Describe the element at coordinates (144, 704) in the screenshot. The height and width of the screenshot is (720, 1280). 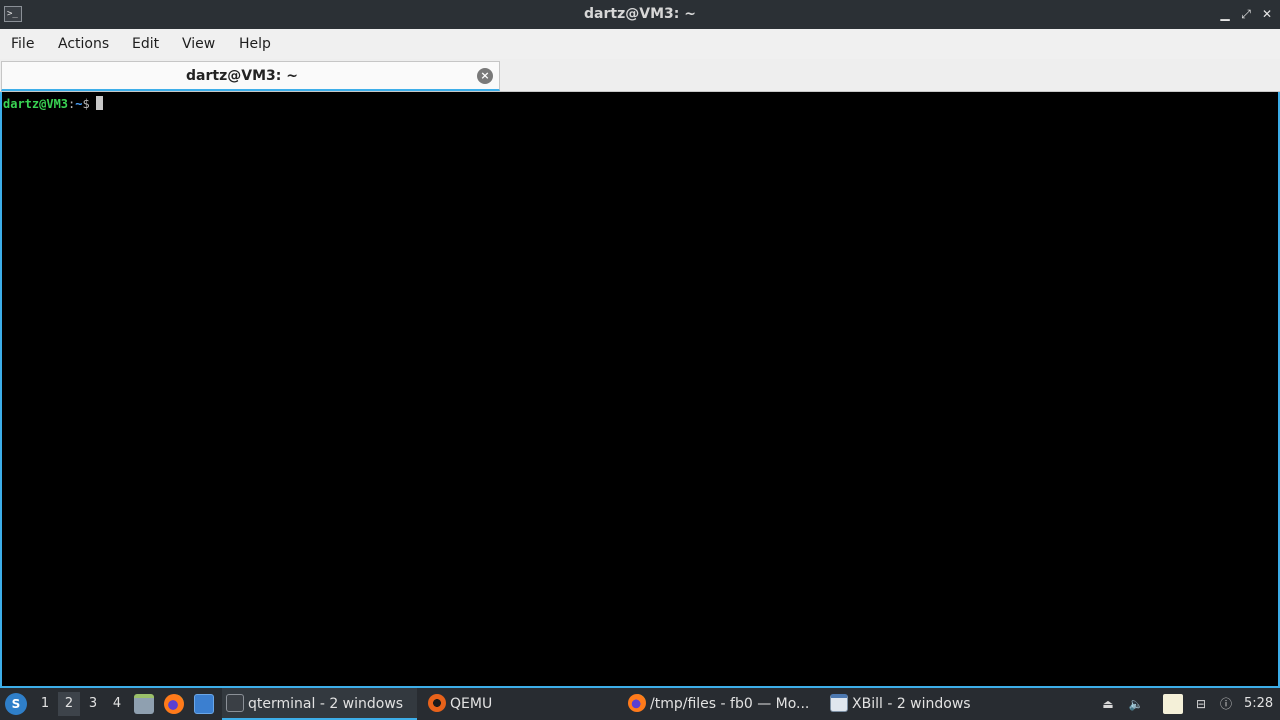
I see `file-manager-icon` at that location.